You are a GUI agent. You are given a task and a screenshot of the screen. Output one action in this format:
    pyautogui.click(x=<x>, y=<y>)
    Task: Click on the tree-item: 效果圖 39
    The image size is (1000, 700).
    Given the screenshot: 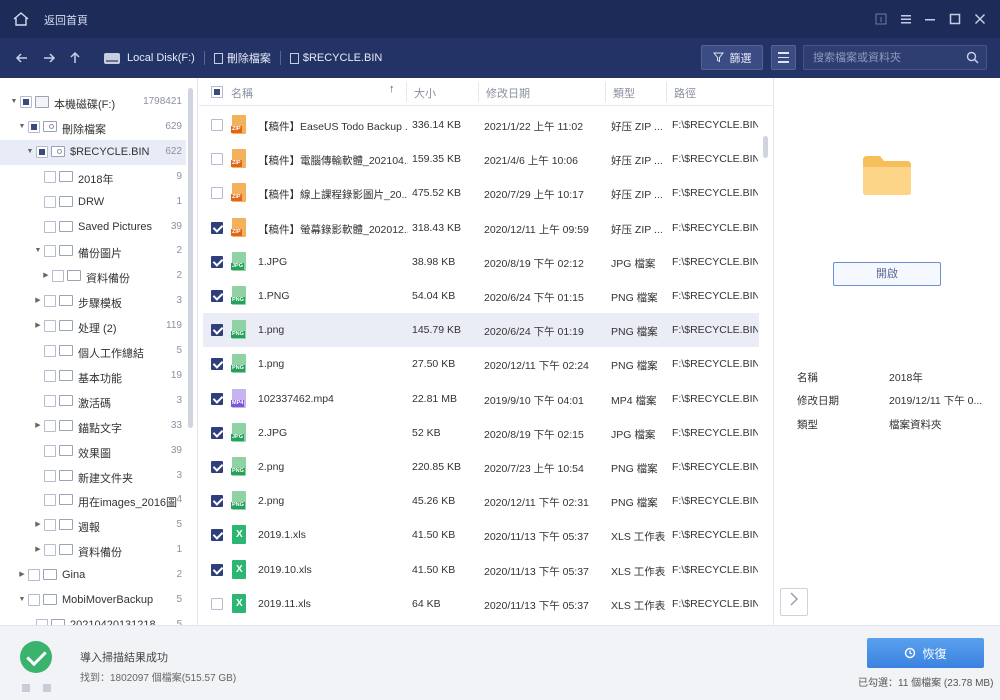 What is the action you would take?
    pyautogui.click(x=93, y=451)
    